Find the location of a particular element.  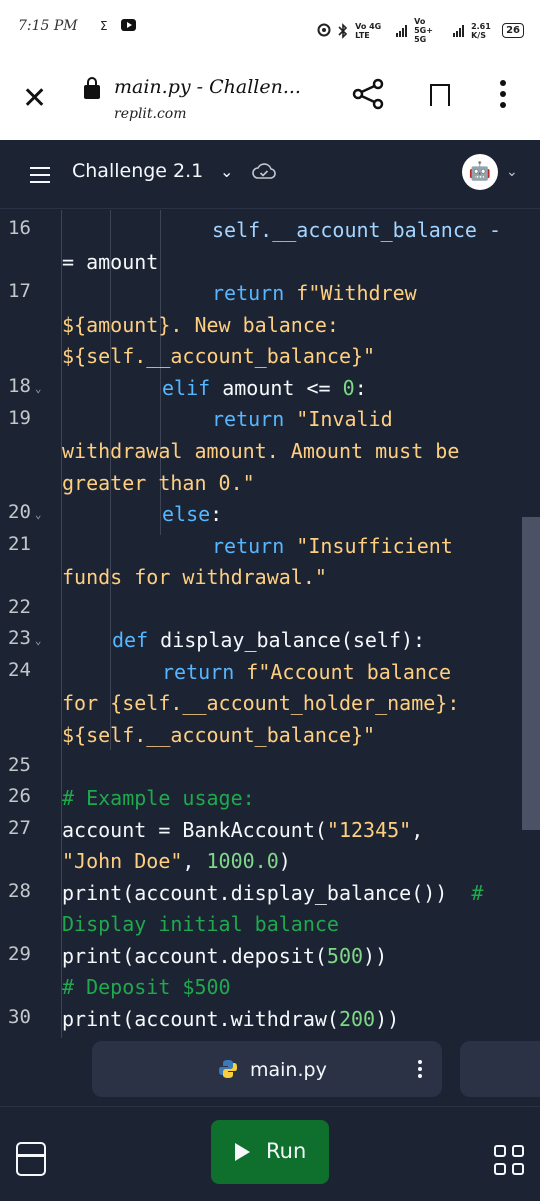

code-token: print(account.deposit( is located at coordinates (194, 956).